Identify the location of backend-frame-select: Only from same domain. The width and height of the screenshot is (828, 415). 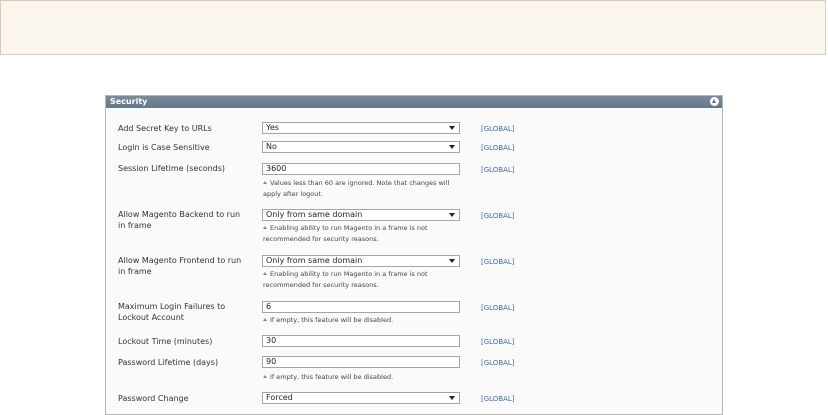
(361, 215).